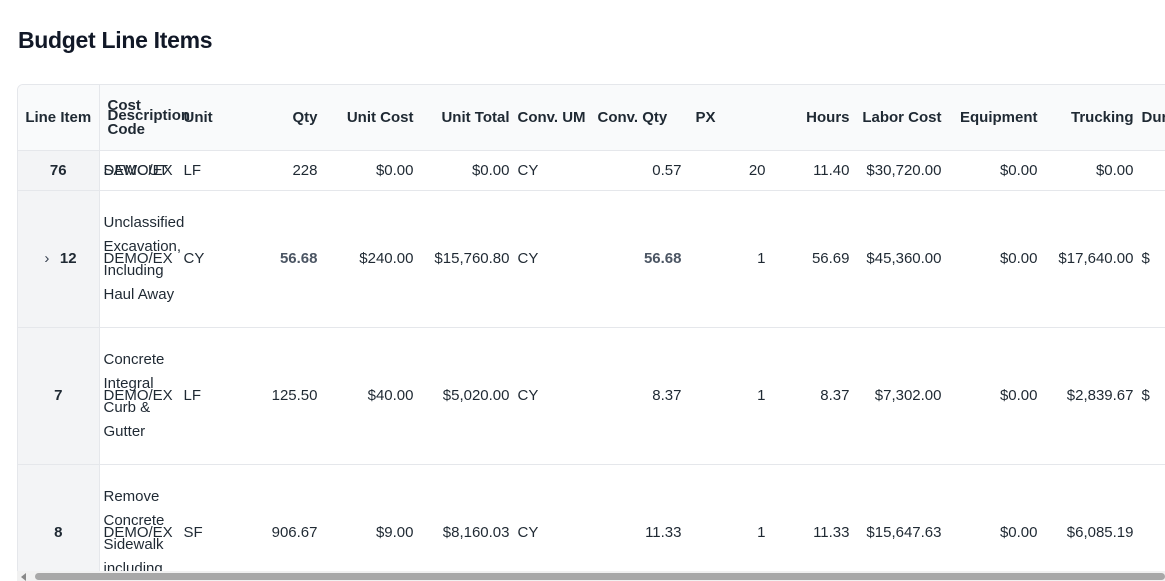  What do you see at coordinates (811, 118) in the screenshot?
I see `header-hours: Hours` at bounding box center [811, 118].